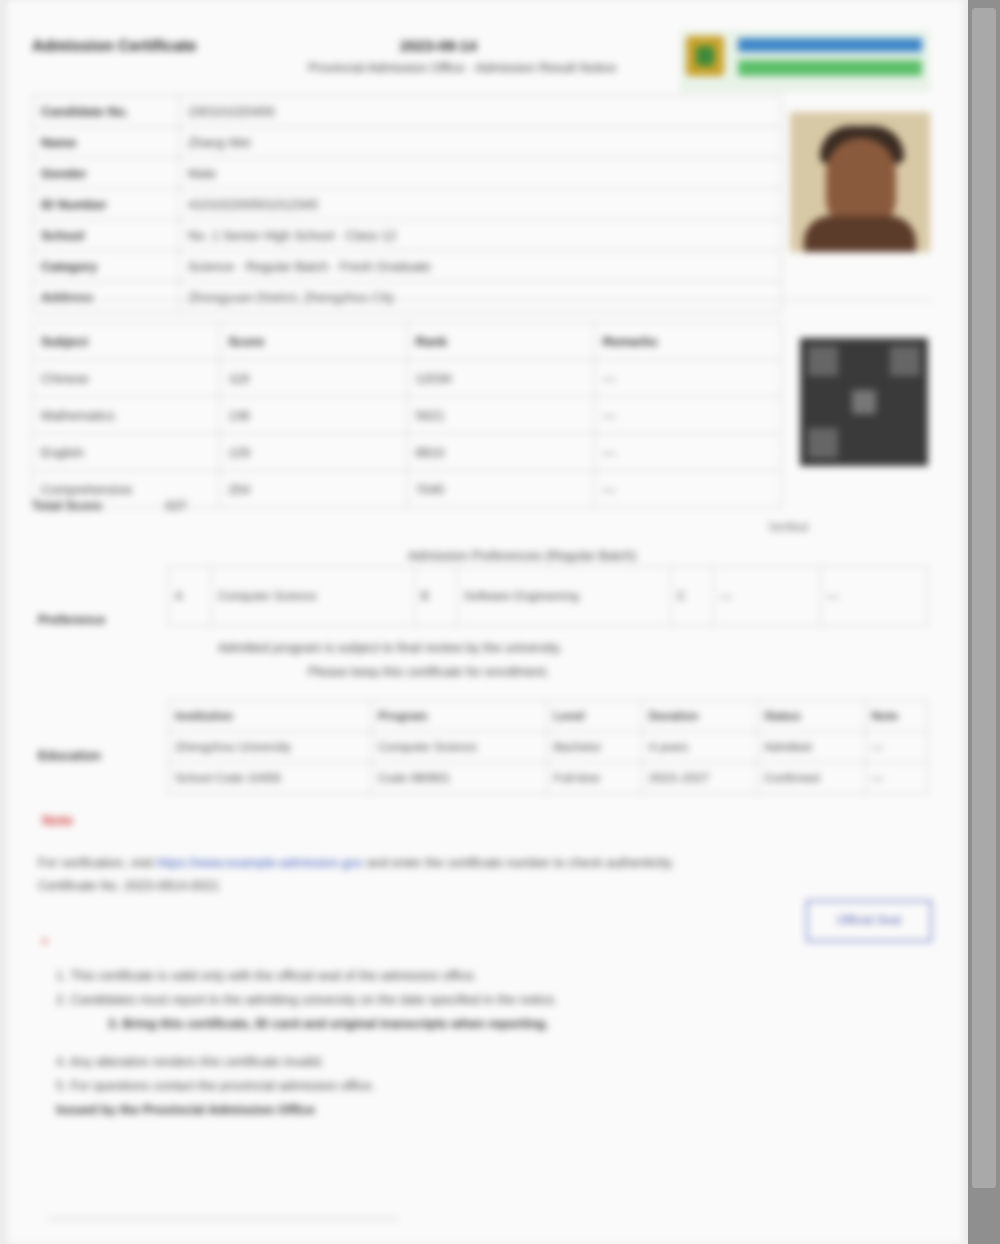 This screenshot has width=1000, height=1244. What do you see at coordinates (129, 885) in the screenshot?
I see `certificate-number: Certificate No. 2023-0814-0021` at bounding box center [129, 885].